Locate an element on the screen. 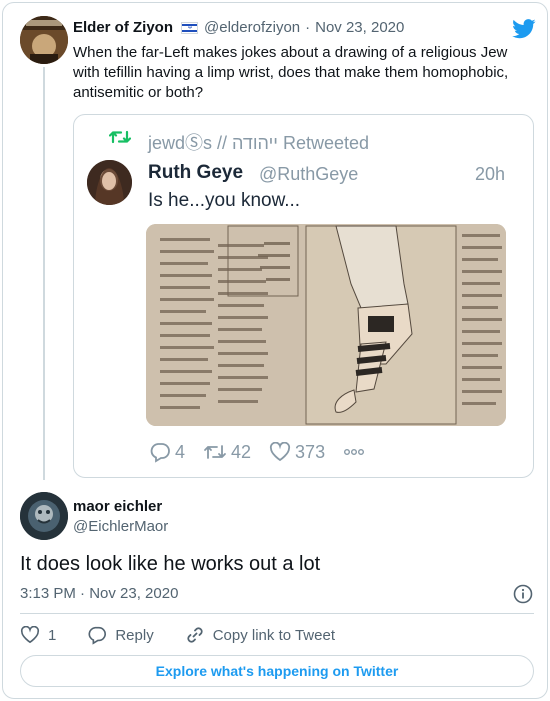  screenshot-author-name: Ruth Geye is located at coordinates (196, 172).